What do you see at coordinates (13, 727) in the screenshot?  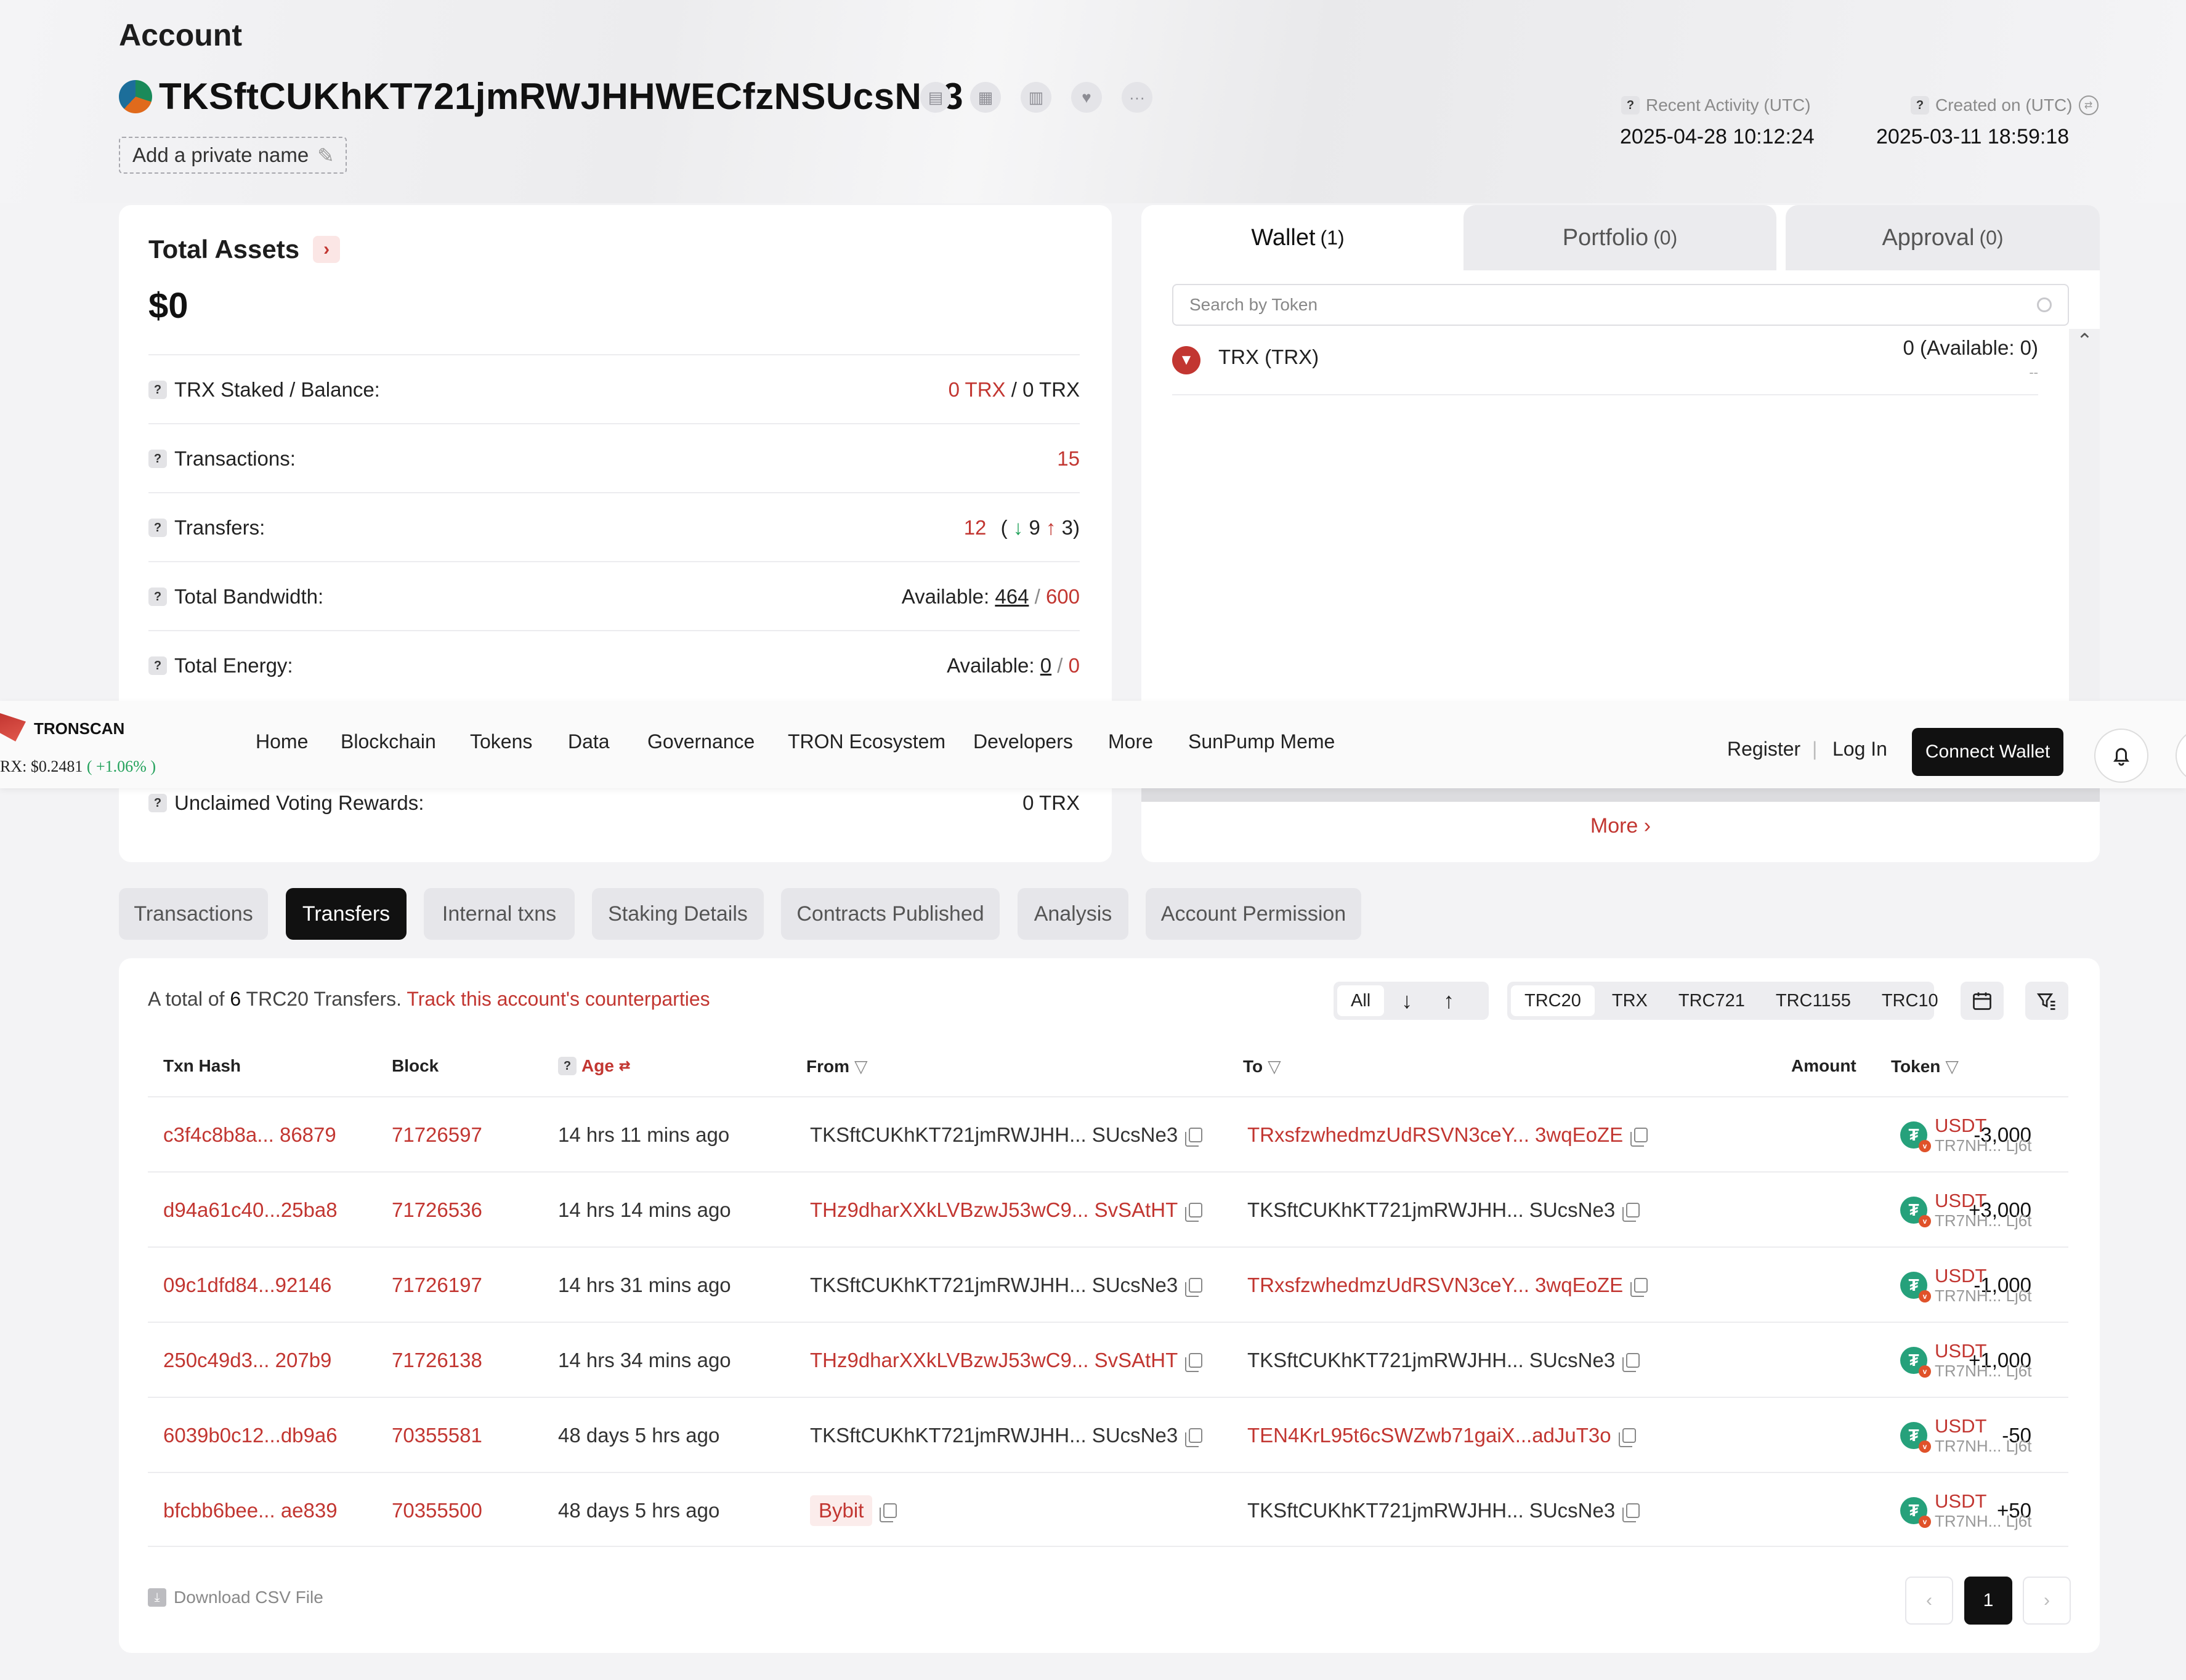 I see `tronscan-logo-icon` at bounding box center [13, 727].